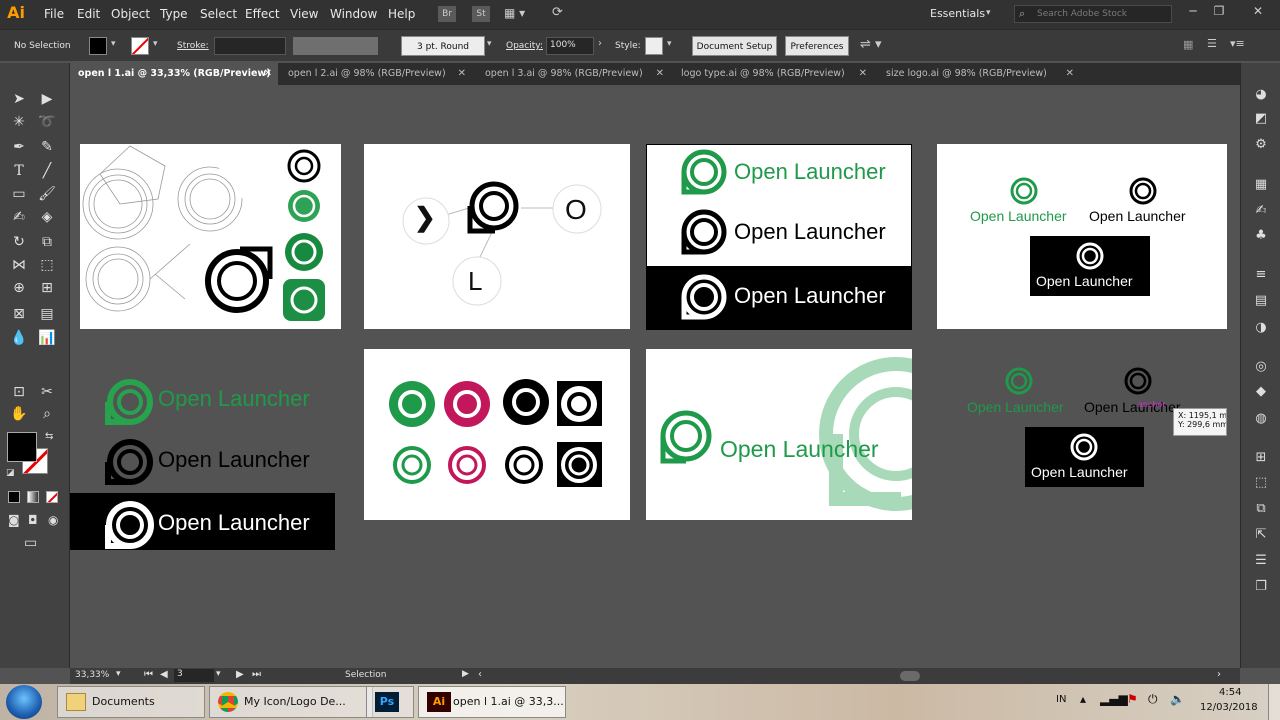  Describe the element at coordinates (19, 288) in the screenshot. I see `shape-builder-icon: ⊕` at that location.